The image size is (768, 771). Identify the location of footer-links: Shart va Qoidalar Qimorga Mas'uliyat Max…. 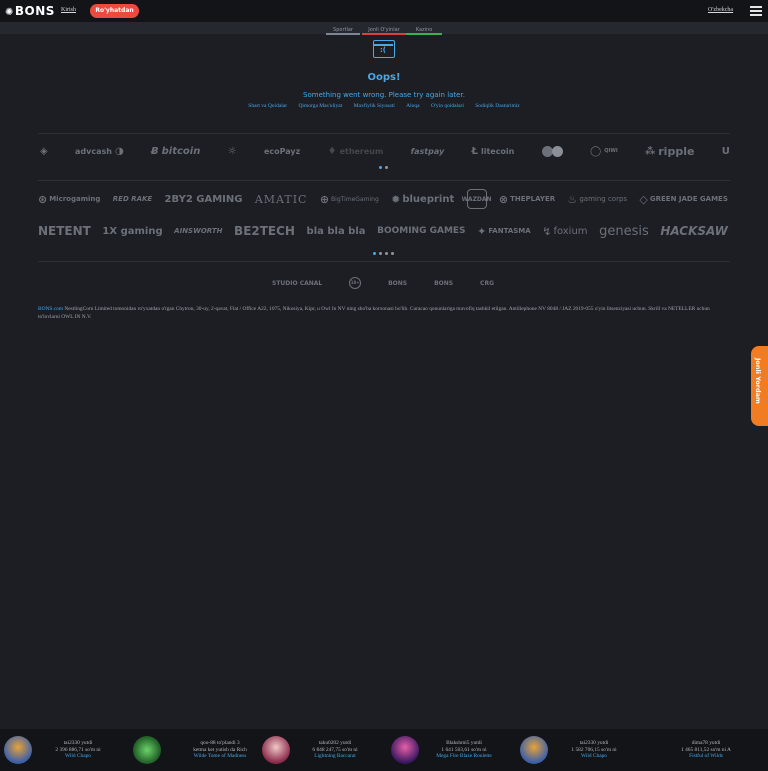
(384, 106).